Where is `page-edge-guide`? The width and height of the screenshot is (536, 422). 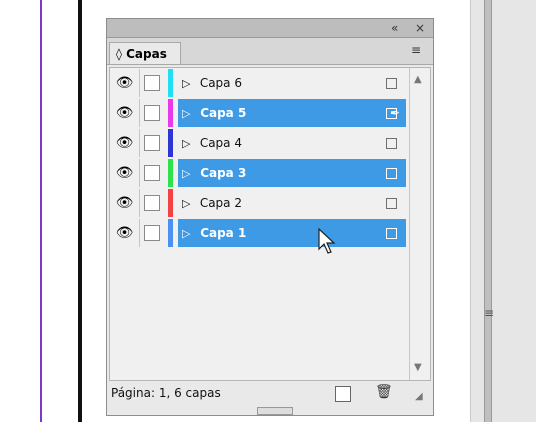 page-edge-guide is located at coordinates (41, 211).